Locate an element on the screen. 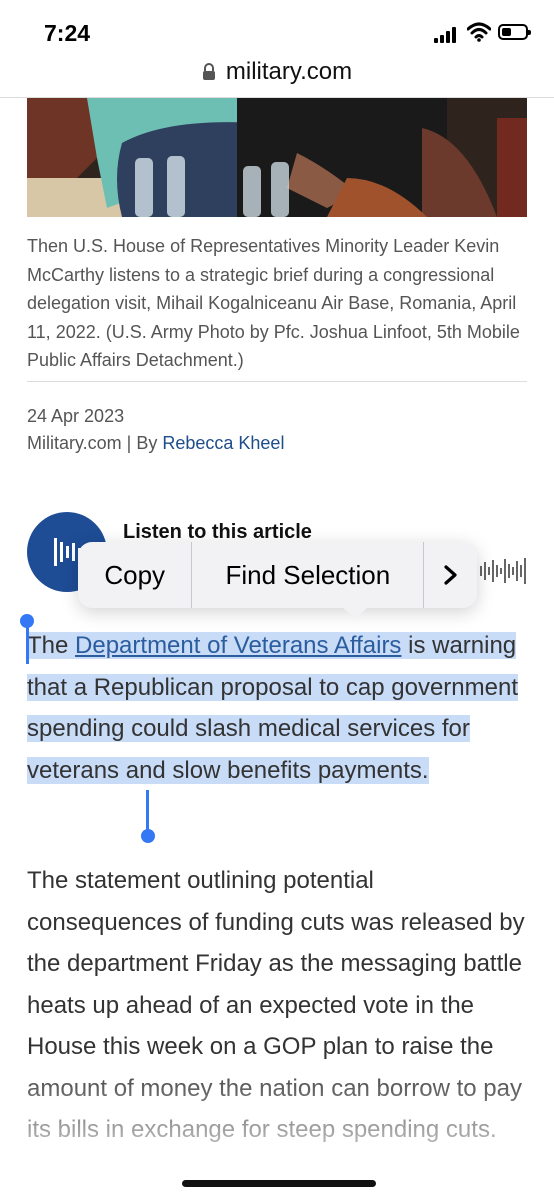 The height and width of the screenshot is (1200, 554). signal-icon is located at coordinates (447, 35).